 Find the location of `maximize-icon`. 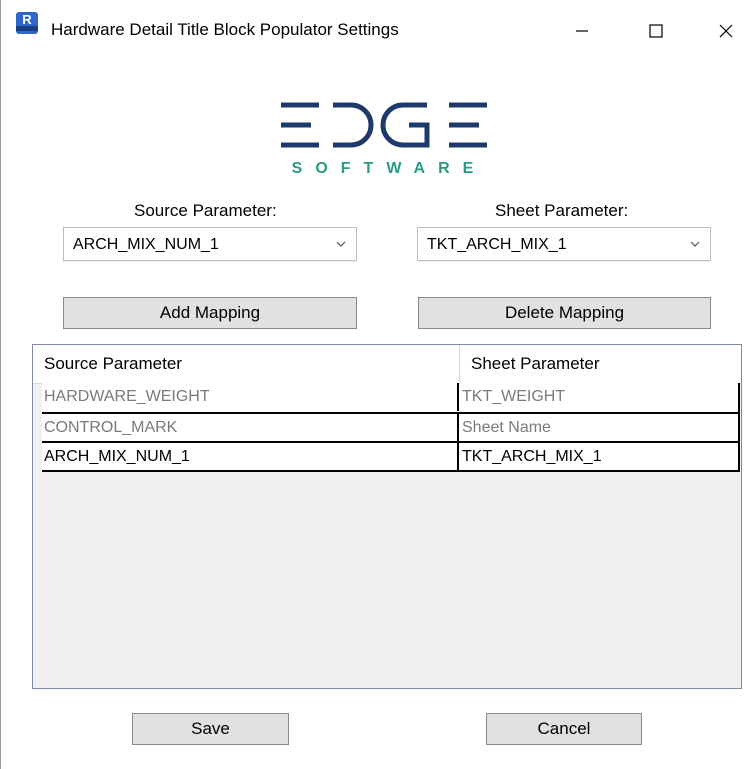

maximize-icon is located at coordinates (656, 31).